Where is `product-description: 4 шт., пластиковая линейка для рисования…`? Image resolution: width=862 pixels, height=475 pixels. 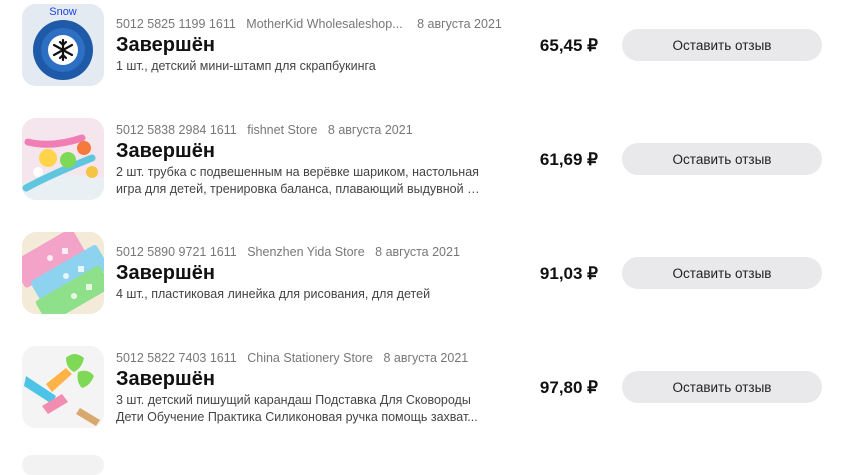
product-description: 4 шт., пластиковая линейка для рисования… is located at coordinates (301, 294).